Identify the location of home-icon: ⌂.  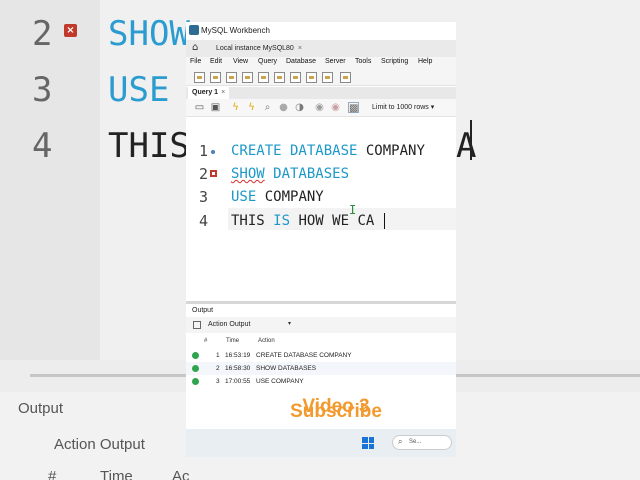
(195, 47).